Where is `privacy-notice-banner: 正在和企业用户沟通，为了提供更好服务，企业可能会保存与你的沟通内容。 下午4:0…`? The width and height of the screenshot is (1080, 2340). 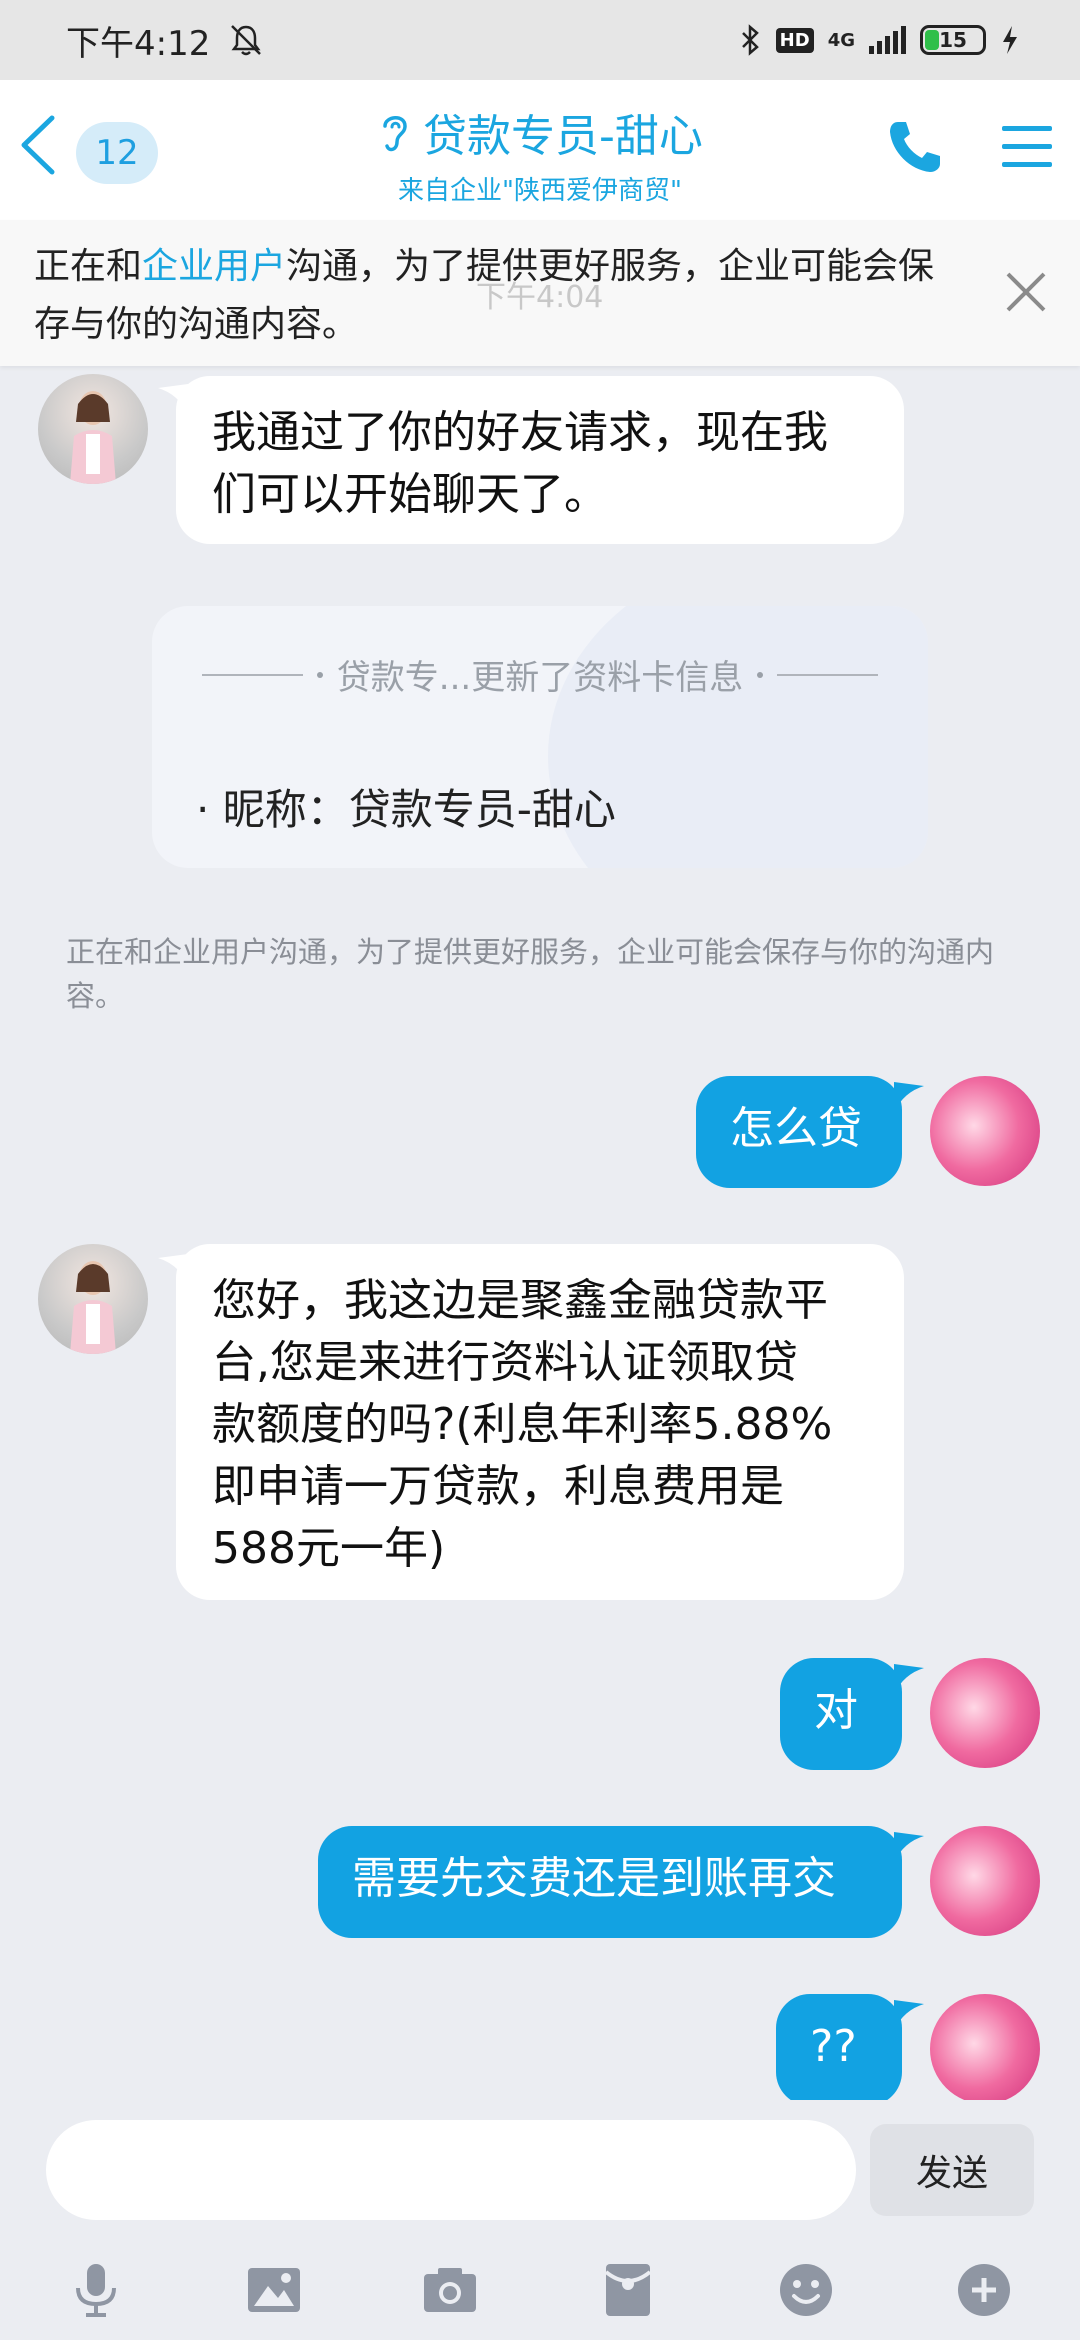
privacy-notice-banner: 正在和企业用户沟通，为了提供更好服务，企业可能会保存与你的沟通内容。 下午4:0… is located at coordinates (540, 293).